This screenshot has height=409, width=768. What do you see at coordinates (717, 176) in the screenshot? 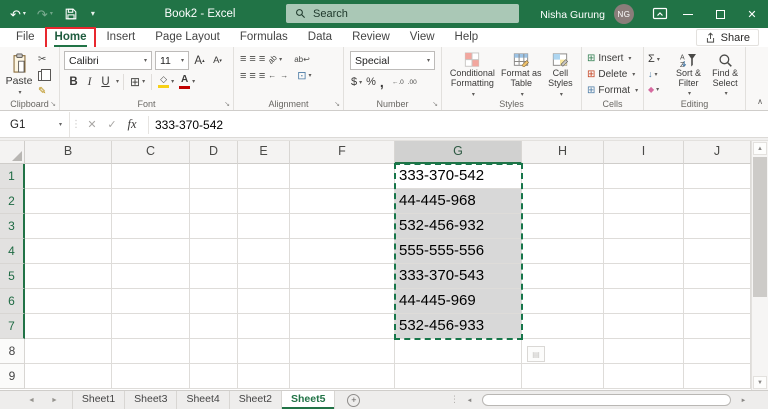
I see `cell-J1` at bounding box center [717, 176].